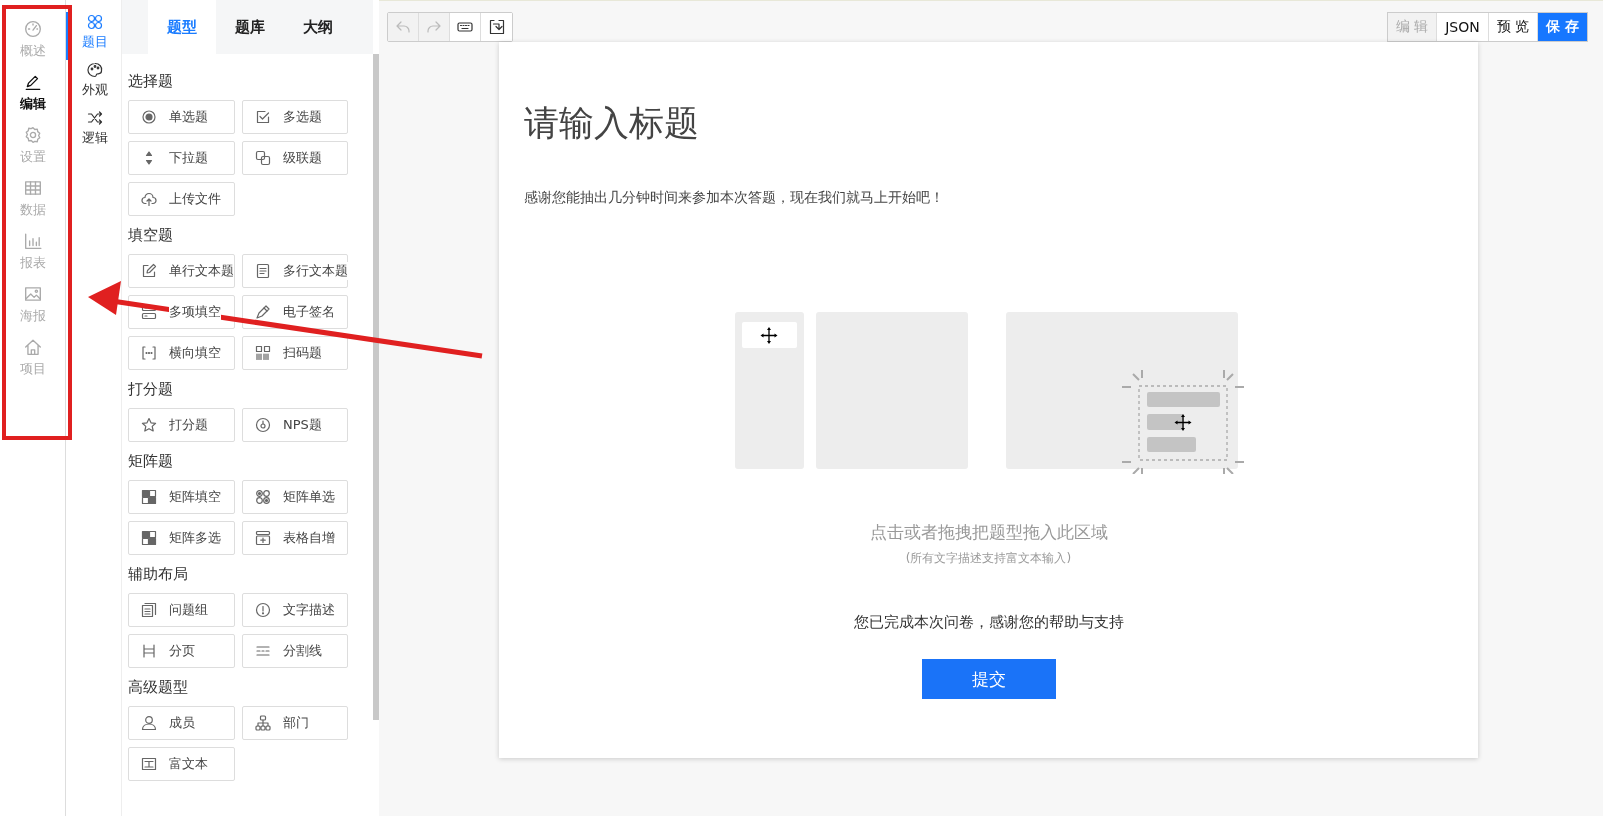 This screenshot has height=816, width=1603. I want to click on side-tab: 外观, so click(93, 84).